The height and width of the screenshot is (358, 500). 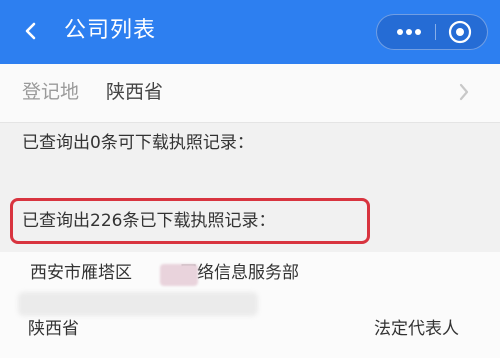 What do you see at coordinates (135, 92) in the screenshot?
I see `region-value: 陕西省` at bounding box center [135, 92].